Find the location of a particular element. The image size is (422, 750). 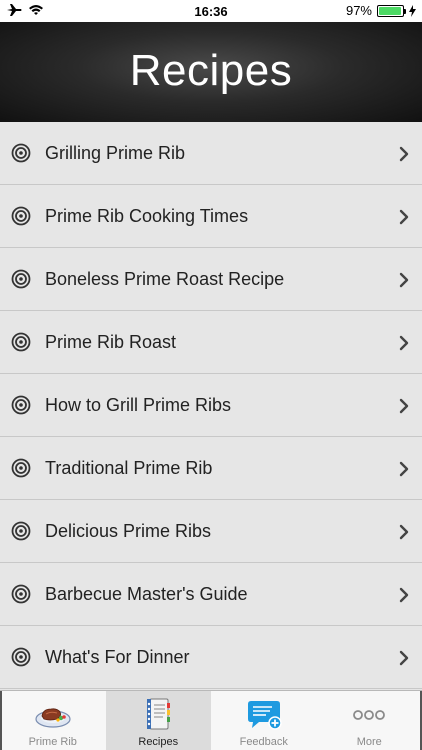

tab-label: Prime Rib is located at coordinates (52, 742).